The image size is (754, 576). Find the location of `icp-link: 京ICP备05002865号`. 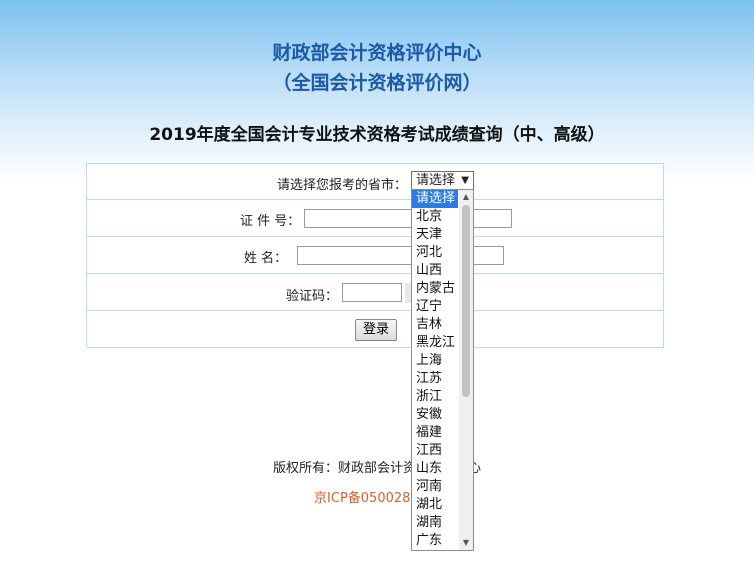

icp-link: 京ICP备05002865号 is located at coordinates (377, 496).